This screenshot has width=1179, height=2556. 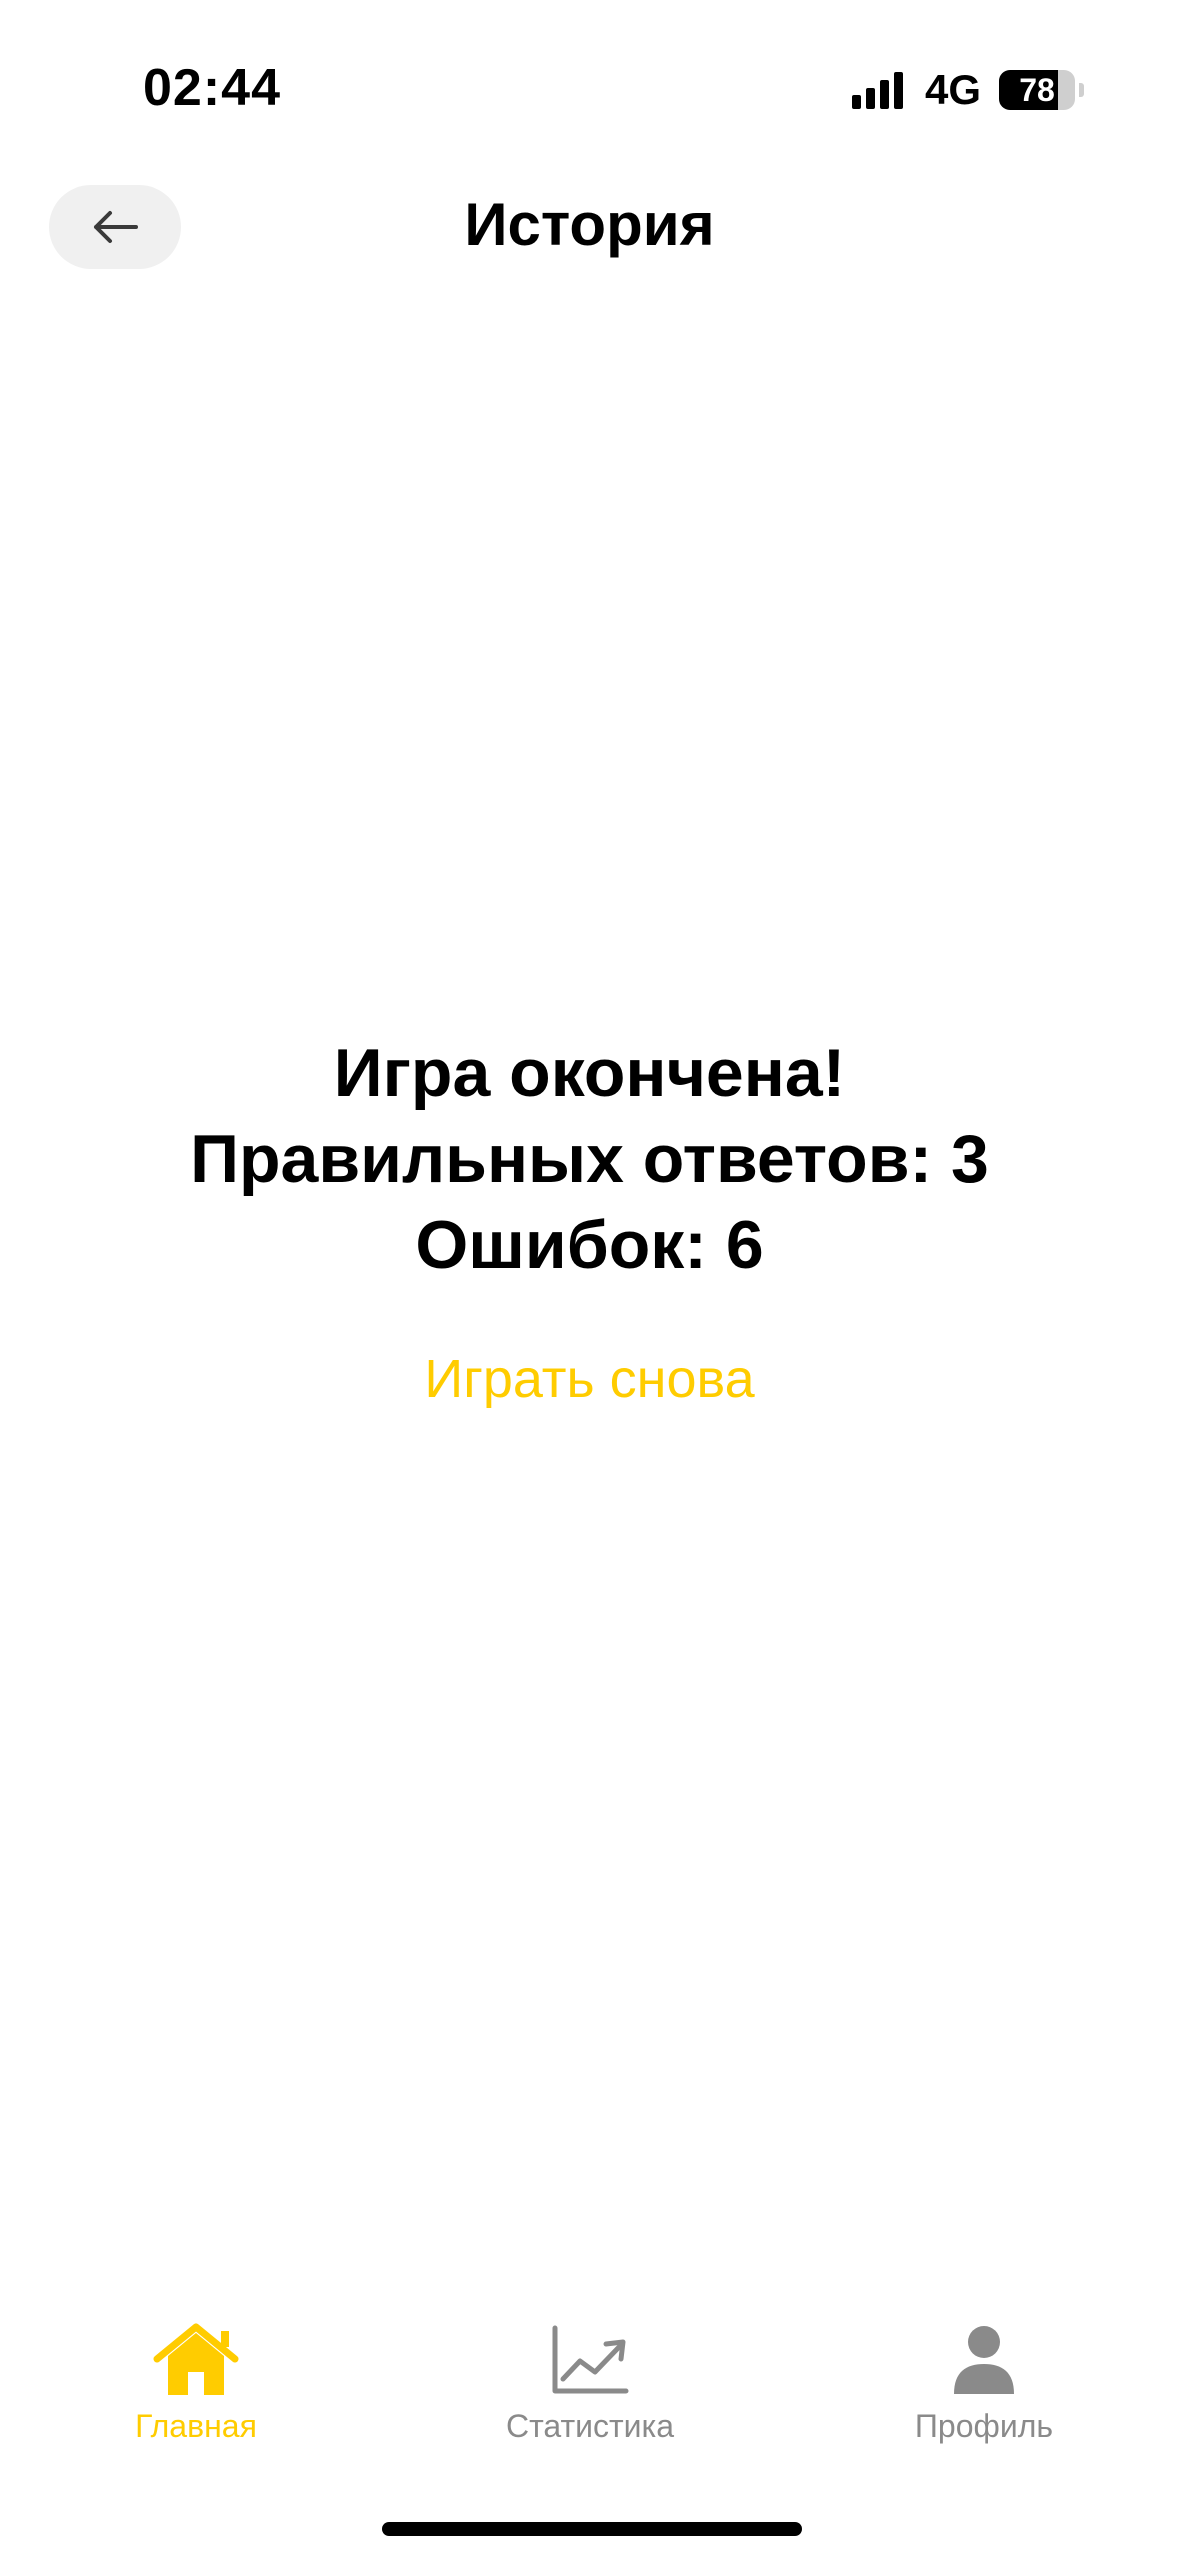 What do you see at coordinates (877, 90) in the screenshot?
I see `cellular-signal-icon` at bounding box center [877, 90].